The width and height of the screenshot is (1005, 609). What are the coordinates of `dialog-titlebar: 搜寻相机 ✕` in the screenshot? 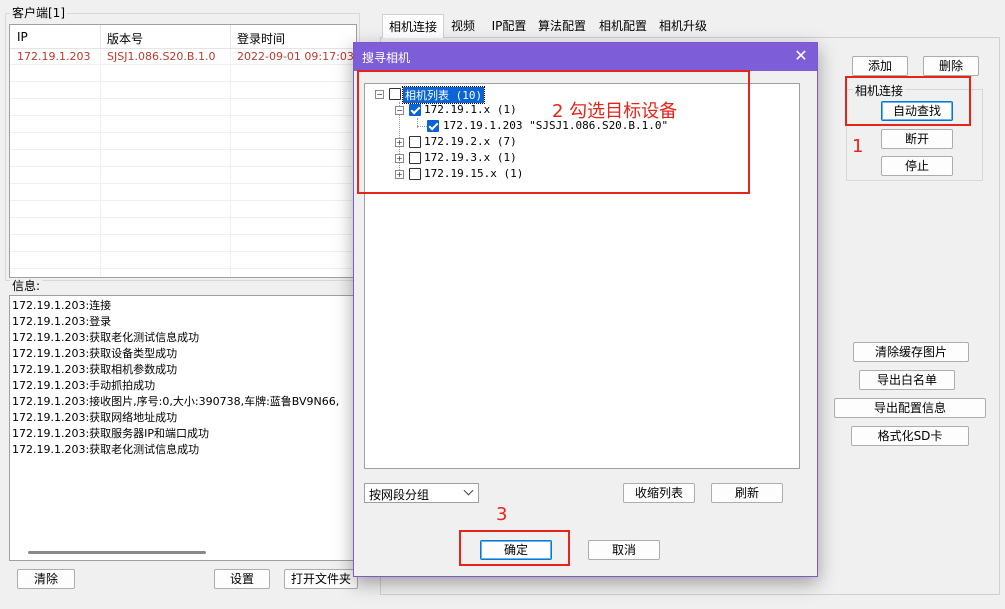 It's located at (585, 57).